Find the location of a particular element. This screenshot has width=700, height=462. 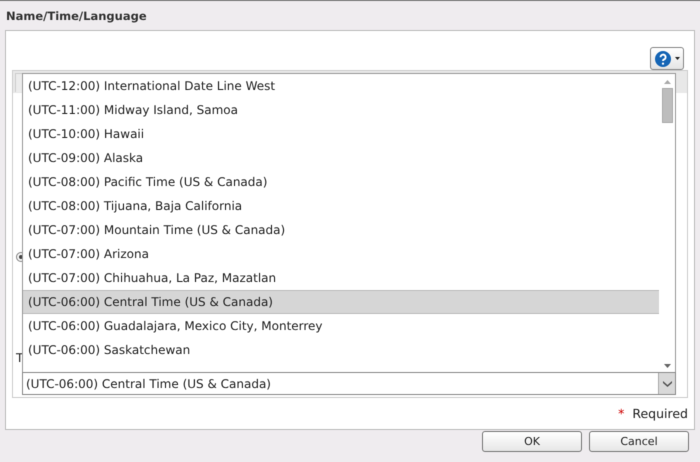

dropdown-option: (UTC-08:00) Tijuana, Baja California is located at coordinates (341, 206).